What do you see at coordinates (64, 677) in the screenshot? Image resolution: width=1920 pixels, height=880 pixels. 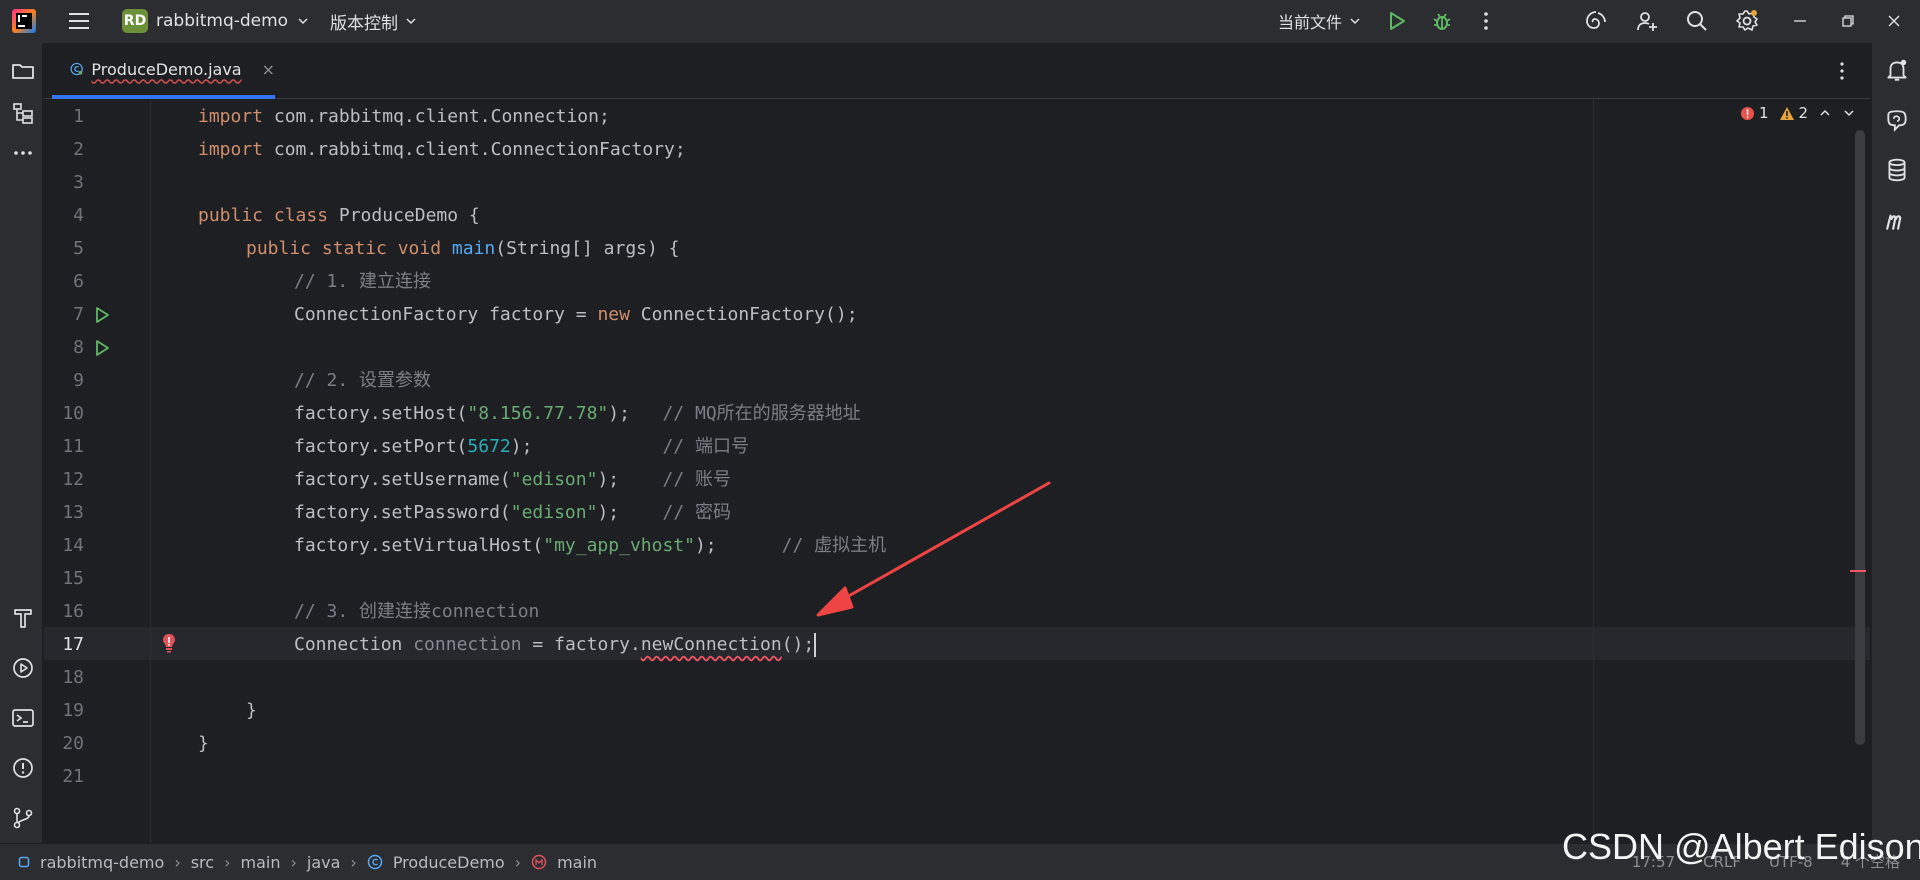 I see `line-number: 18` at bounding box center [64, 677].